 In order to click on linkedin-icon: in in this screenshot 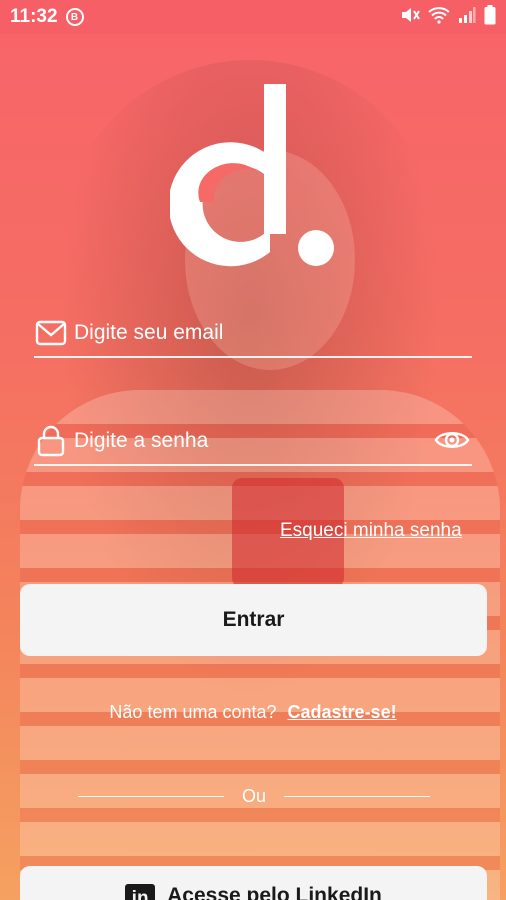, I will do `click(140, 892)`.